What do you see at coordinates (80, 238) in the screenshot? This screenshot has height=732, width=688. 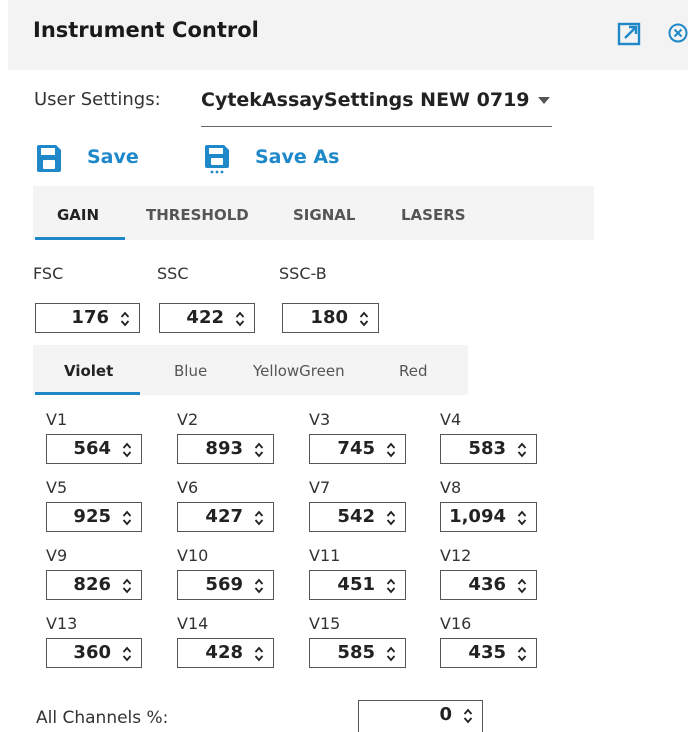 I see `active-tab-indicator` at bounding box center [80, 238].